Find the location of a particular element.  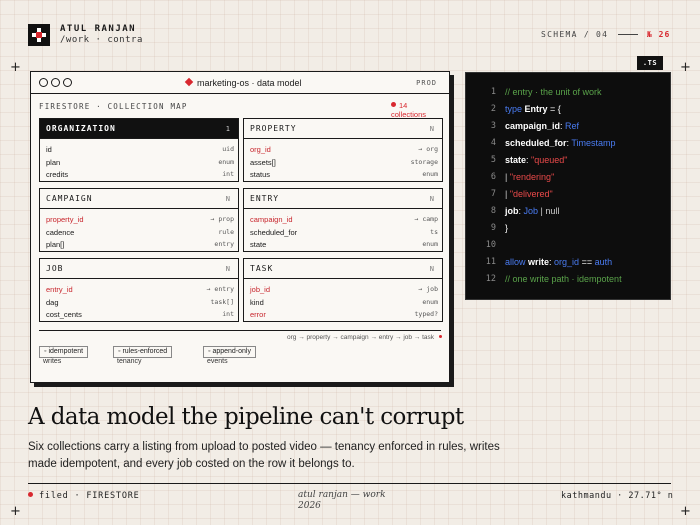

code-line: 7 | "delivered" is located at coordinates (568, 197).